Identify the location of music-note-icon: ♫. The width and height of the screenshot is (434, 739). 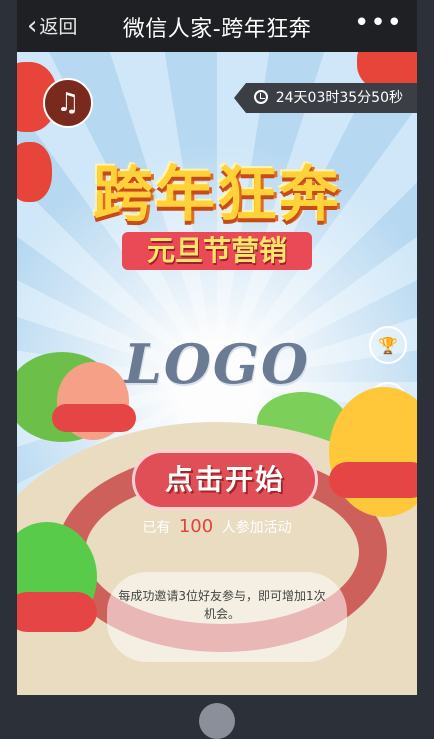
(68, 103).